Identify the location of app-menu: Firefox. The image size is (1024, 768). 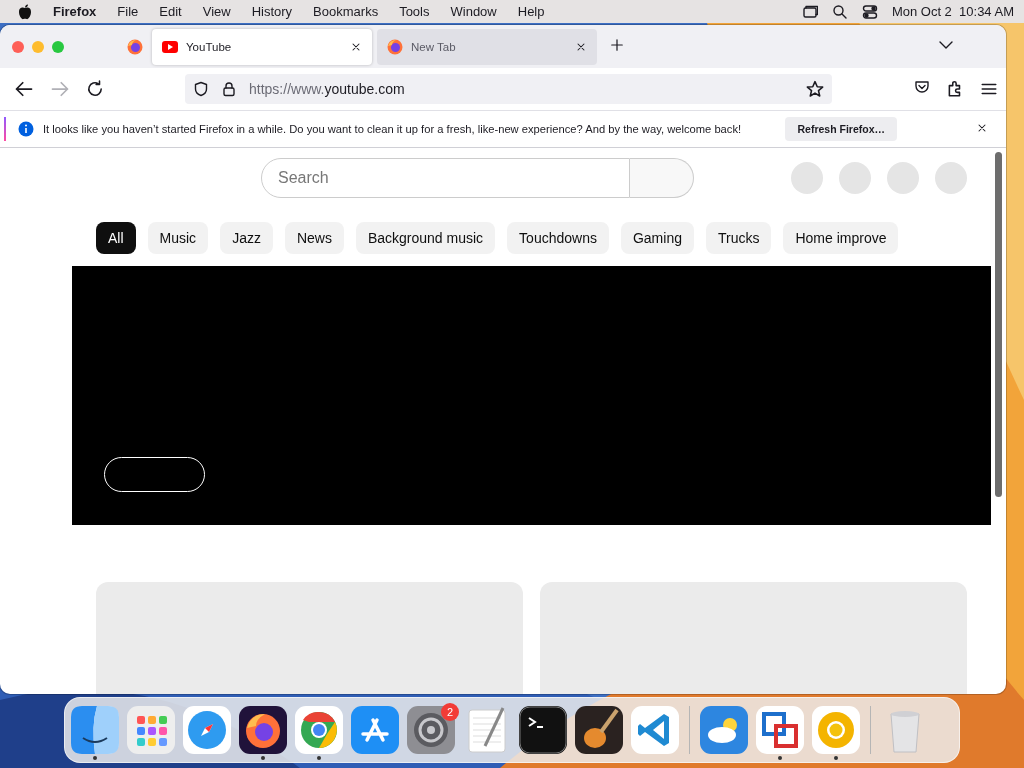
(75, 11).